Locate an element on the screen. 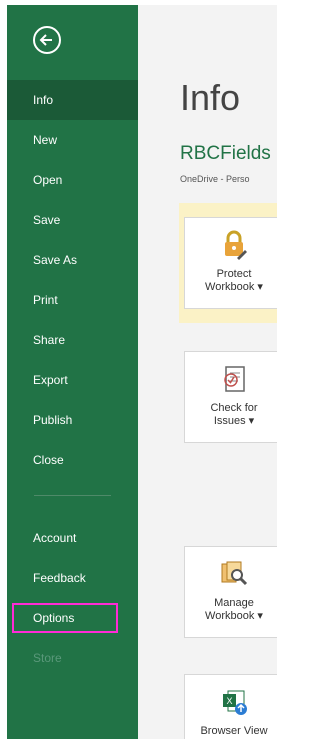  document-check-icon is located at coordinates (234, 379).